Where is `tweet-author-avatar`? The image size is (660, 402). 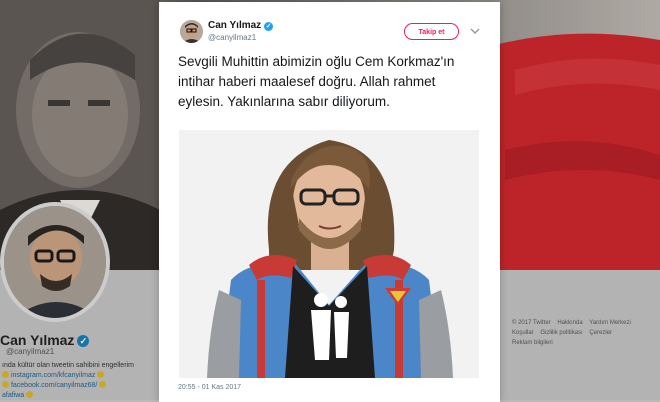
tweet-author-avatar is located at coordinates (191, 31).